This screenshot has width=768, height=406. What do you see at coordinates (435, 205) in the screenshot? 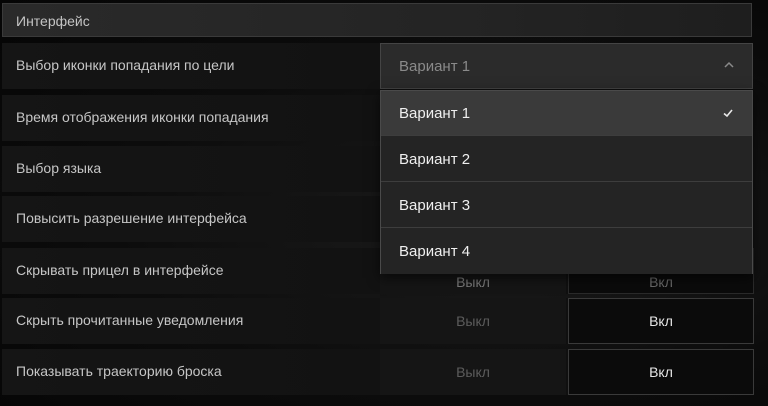
I see `option-label: Вариант 3` at bounding box center [435, 205].